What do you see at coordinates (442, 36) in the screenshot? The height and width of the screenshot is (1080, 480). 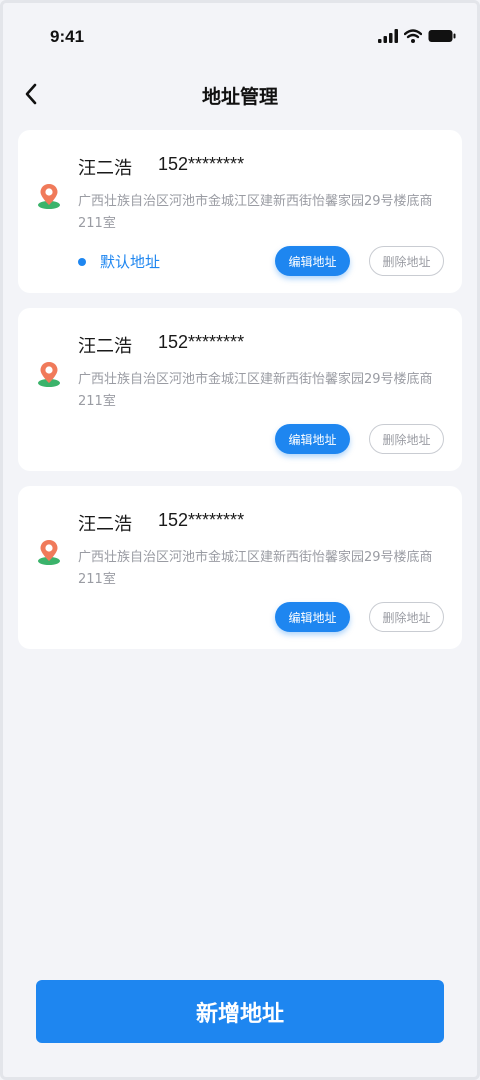 I see `battery-icon` at bounding box center [442, 36].